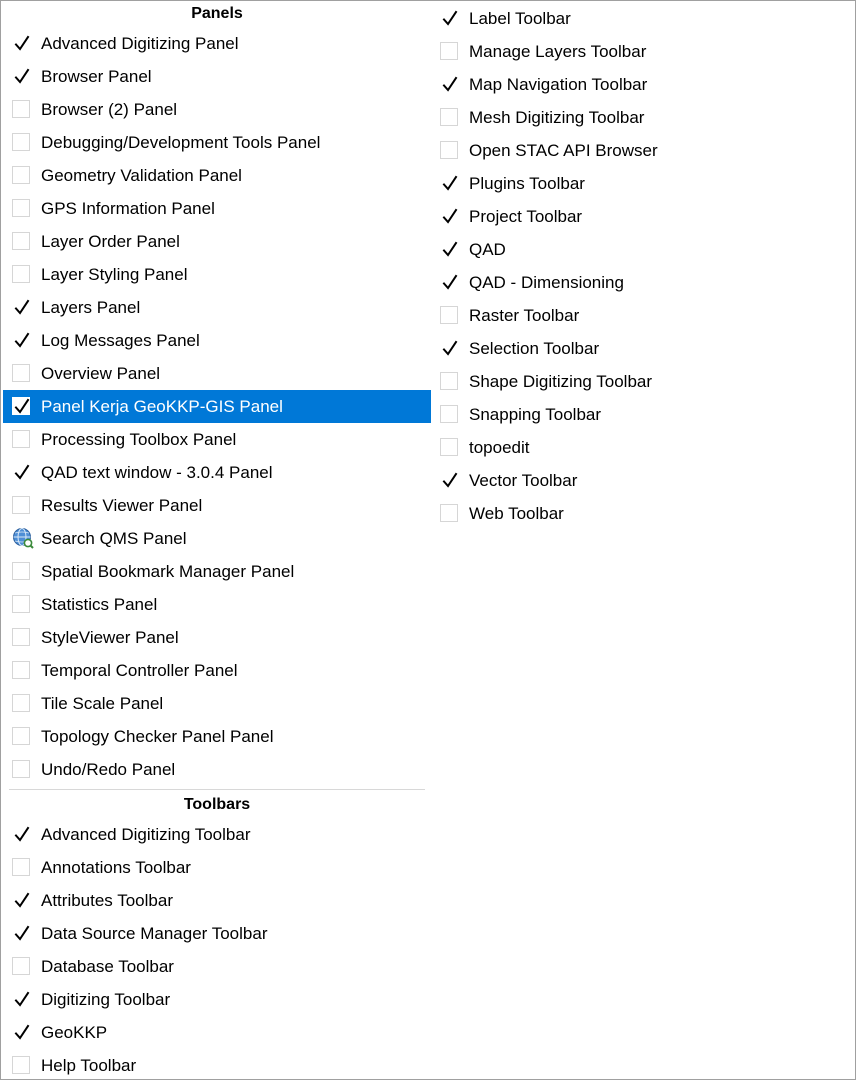 This screenshot has width=856, height=1082. I want to click on toolbar-item-attributes-toolbar: Attributes Toolbar, so click(217, 900).